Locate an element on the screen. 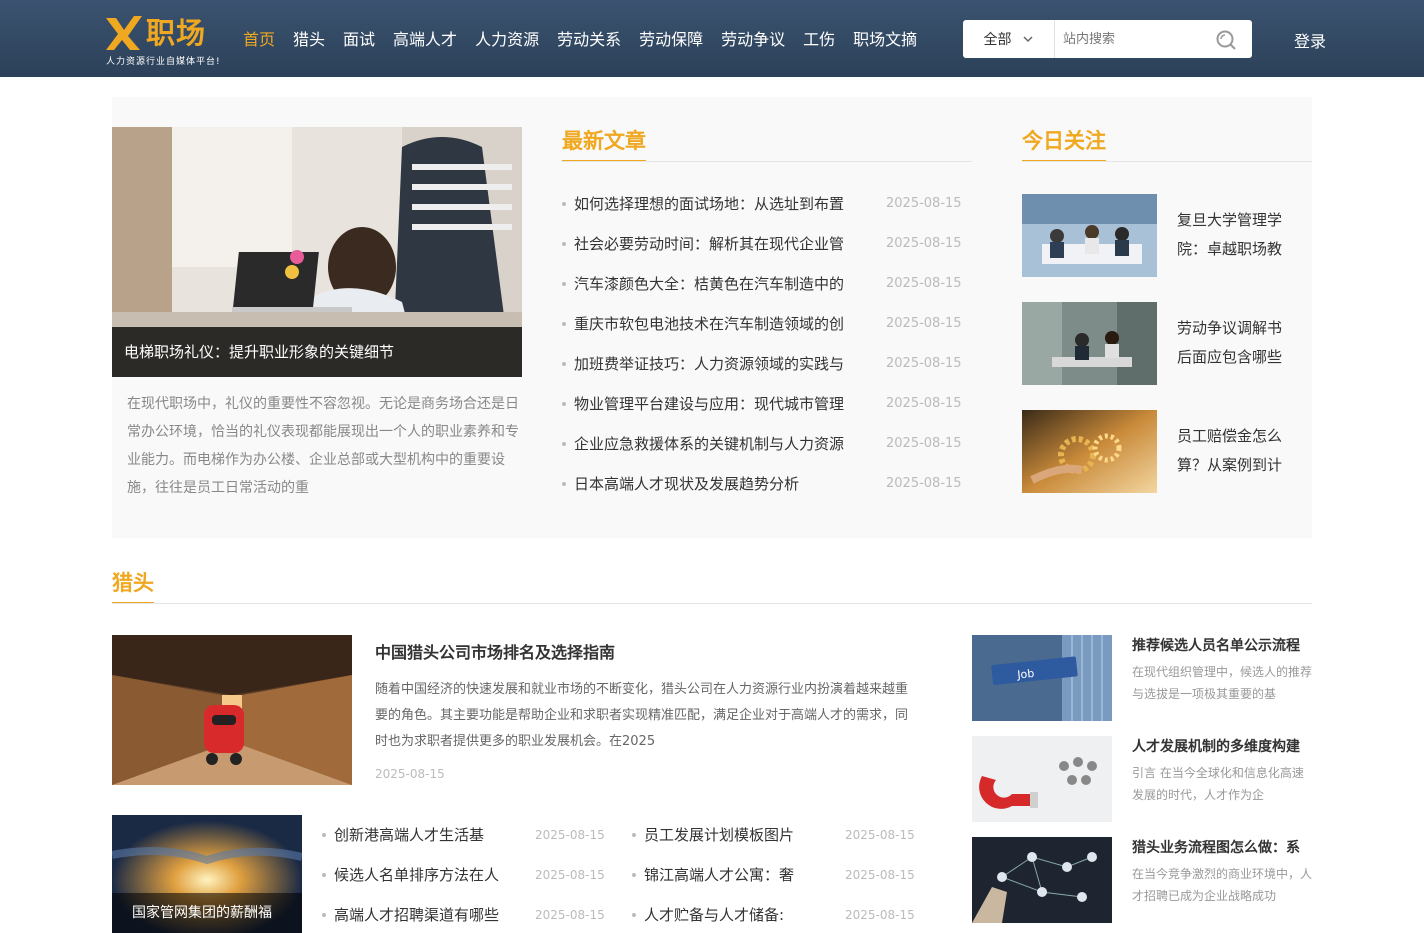 The image size is (1424, 933). focus-article-title: 员工赔偿金怎么算？从案例到计 is located at coordinates (1236, 451).